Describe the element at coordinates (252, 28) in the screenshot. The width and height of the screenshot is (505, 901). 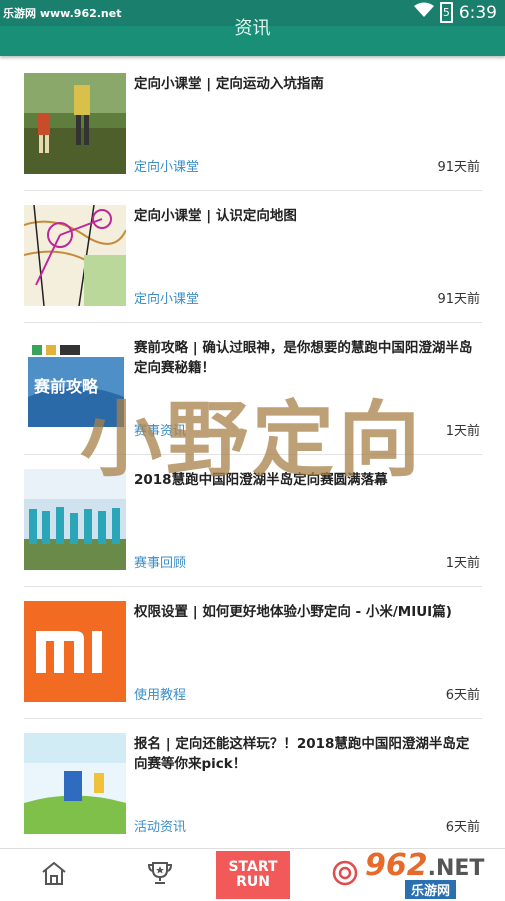
I see `page-title: 资讯` at that location.